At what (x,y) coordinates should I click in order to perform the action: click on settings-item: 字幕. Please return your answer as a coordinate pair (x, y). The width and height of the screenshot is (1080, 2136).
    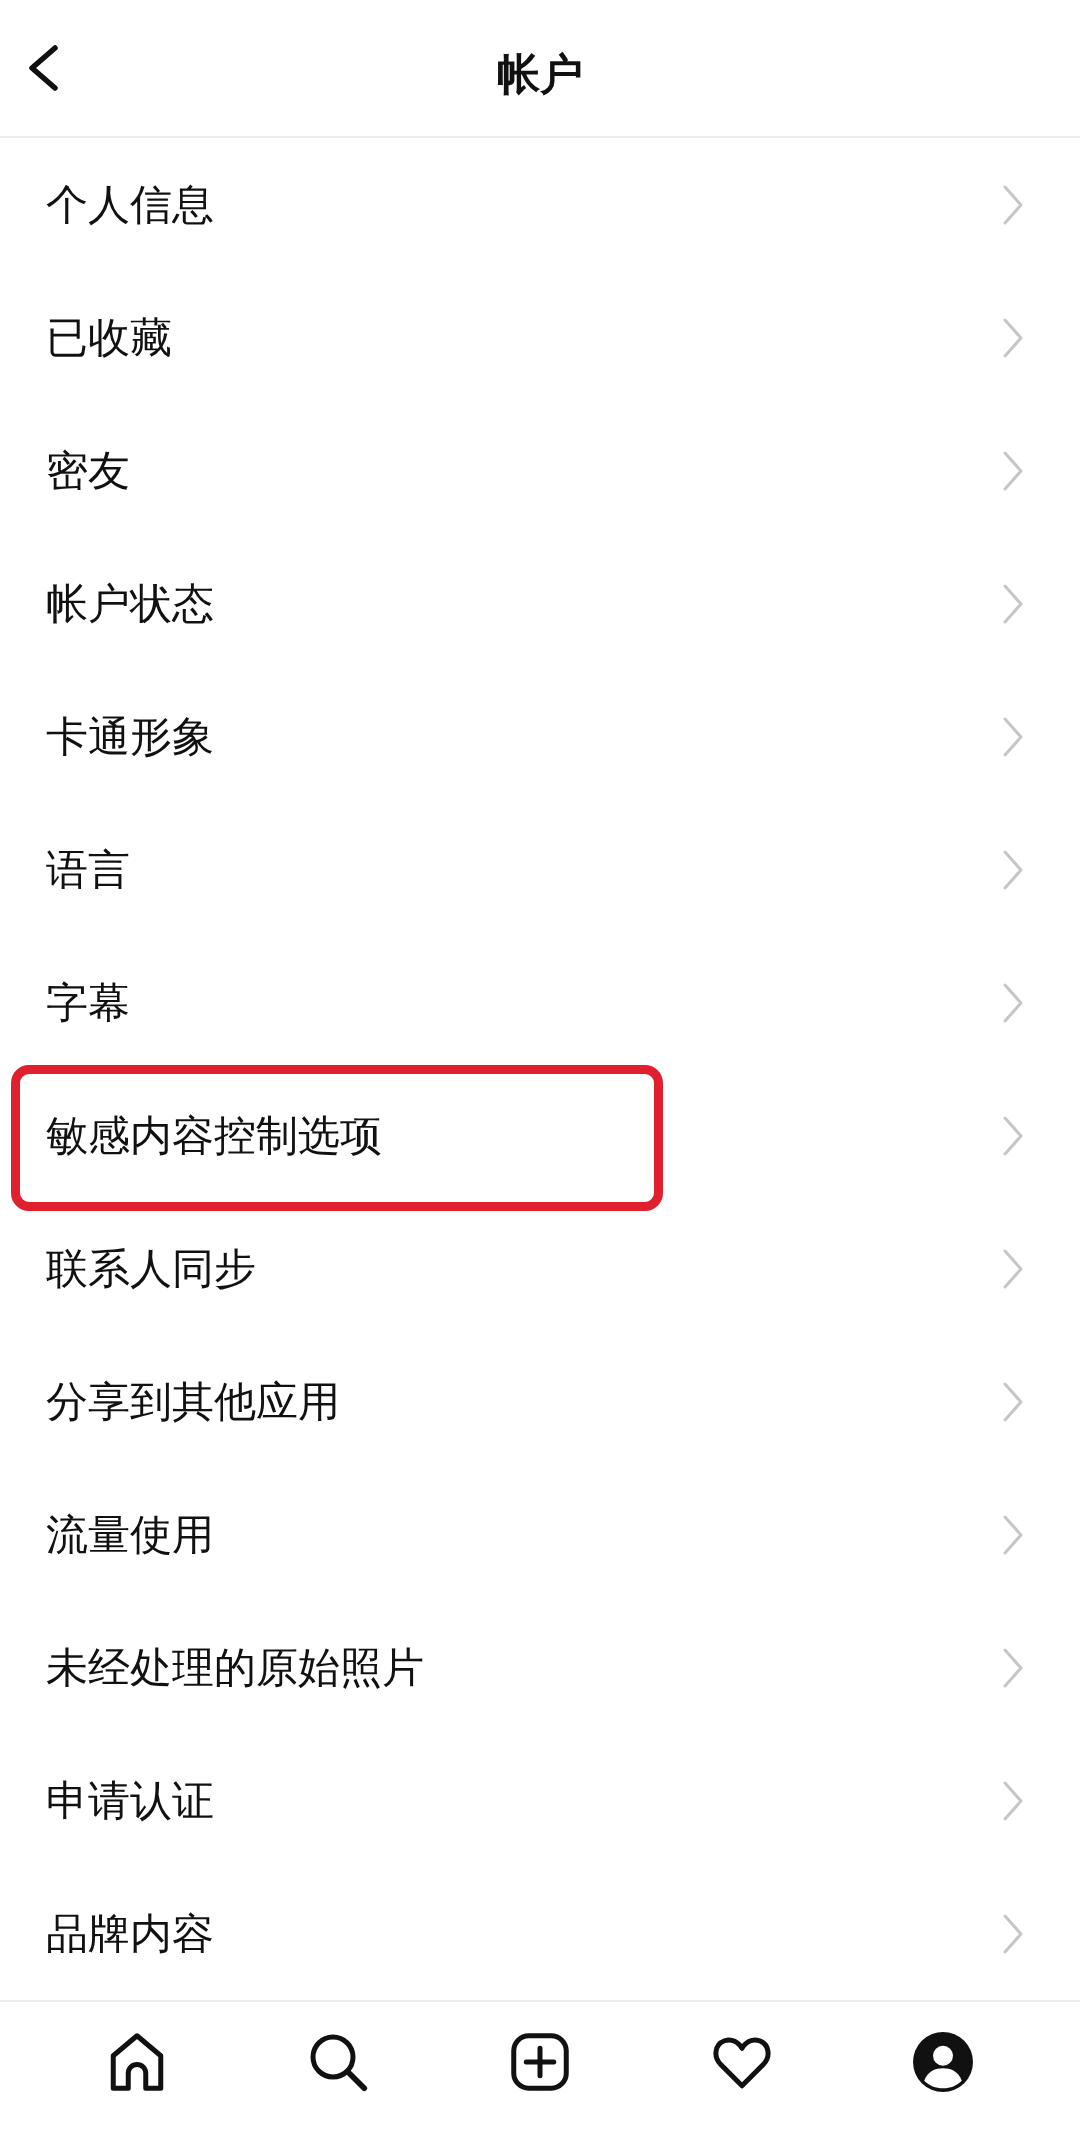
    Looking at the image, I should click on (540, 1002).